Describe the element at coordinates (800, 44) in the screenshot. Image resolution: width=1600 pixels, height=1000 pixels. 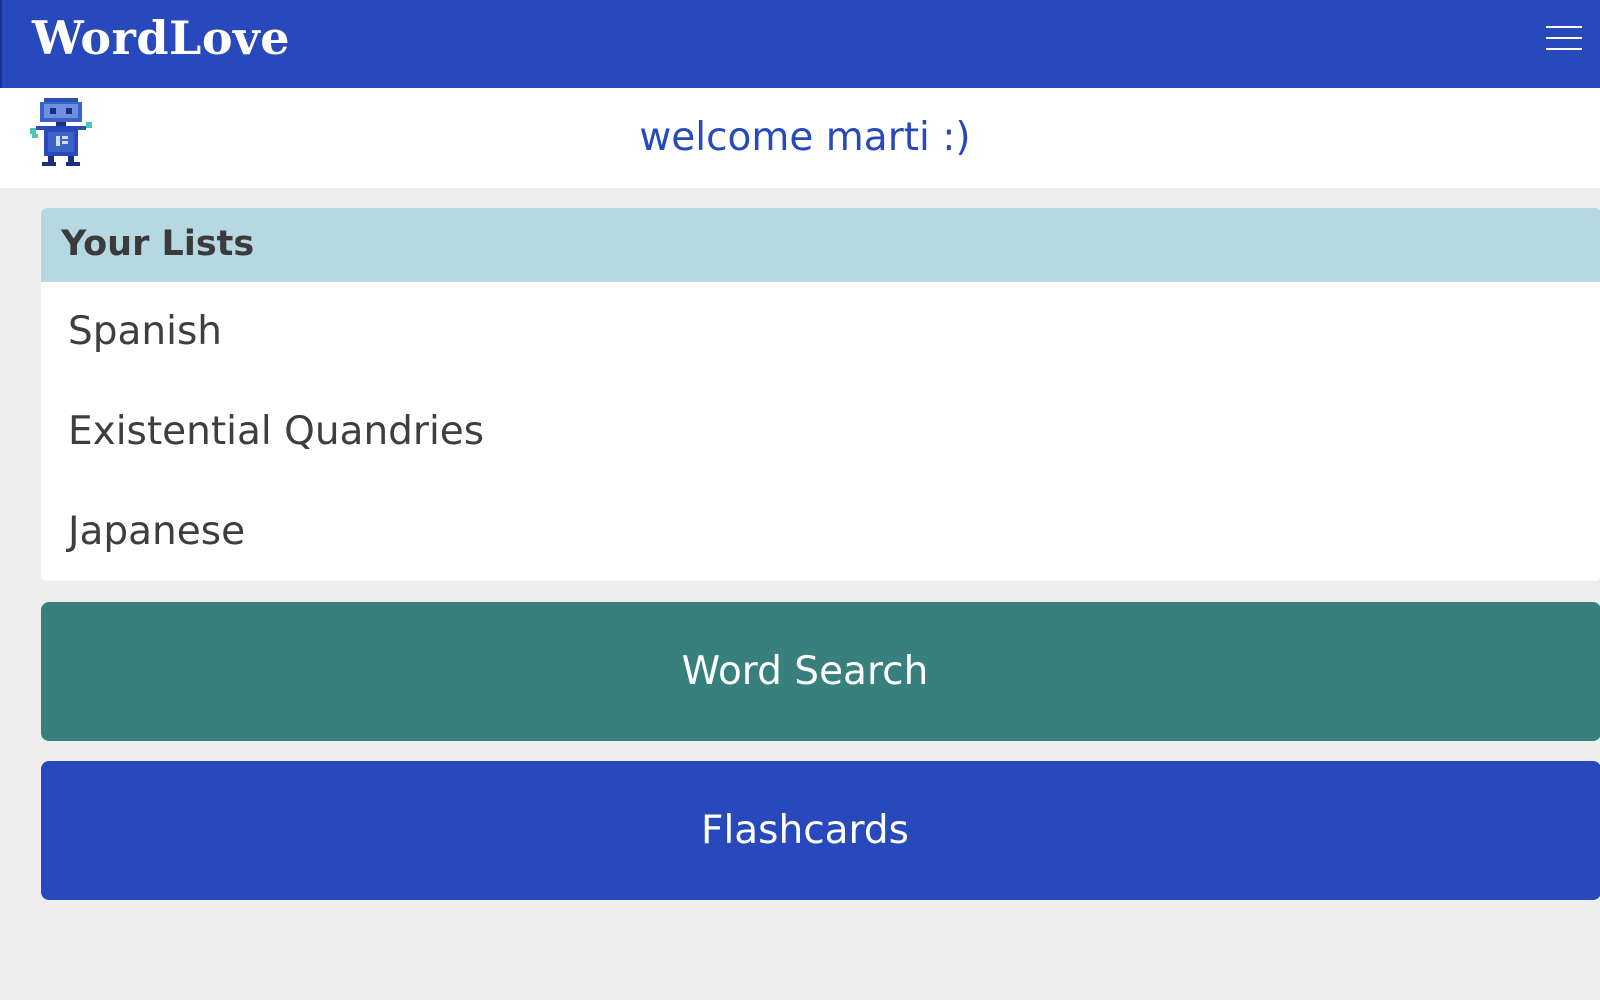
I see `top-navbar: WordLove` at that location.